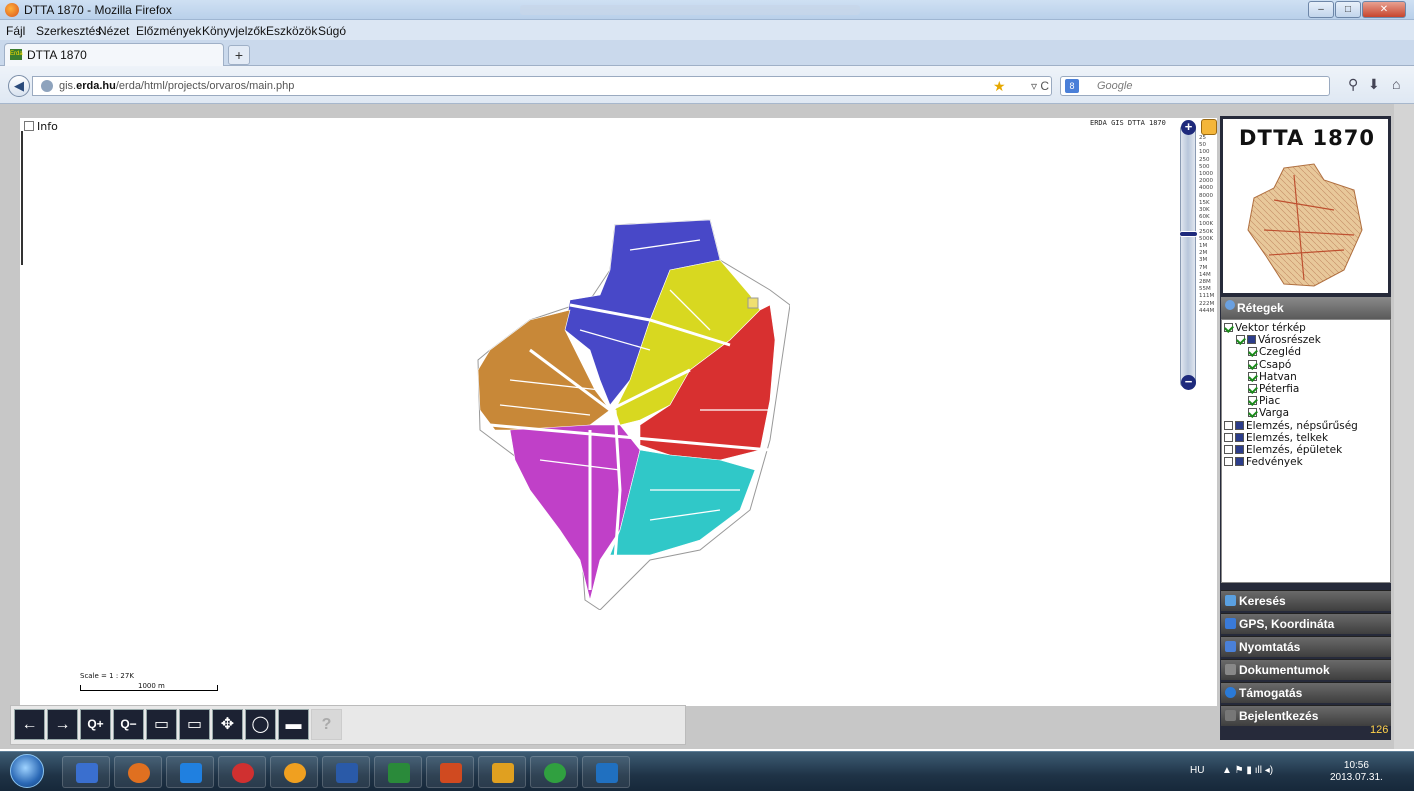  I want to click on accordion-documents: Dokumentumok, so click(1306, 669).